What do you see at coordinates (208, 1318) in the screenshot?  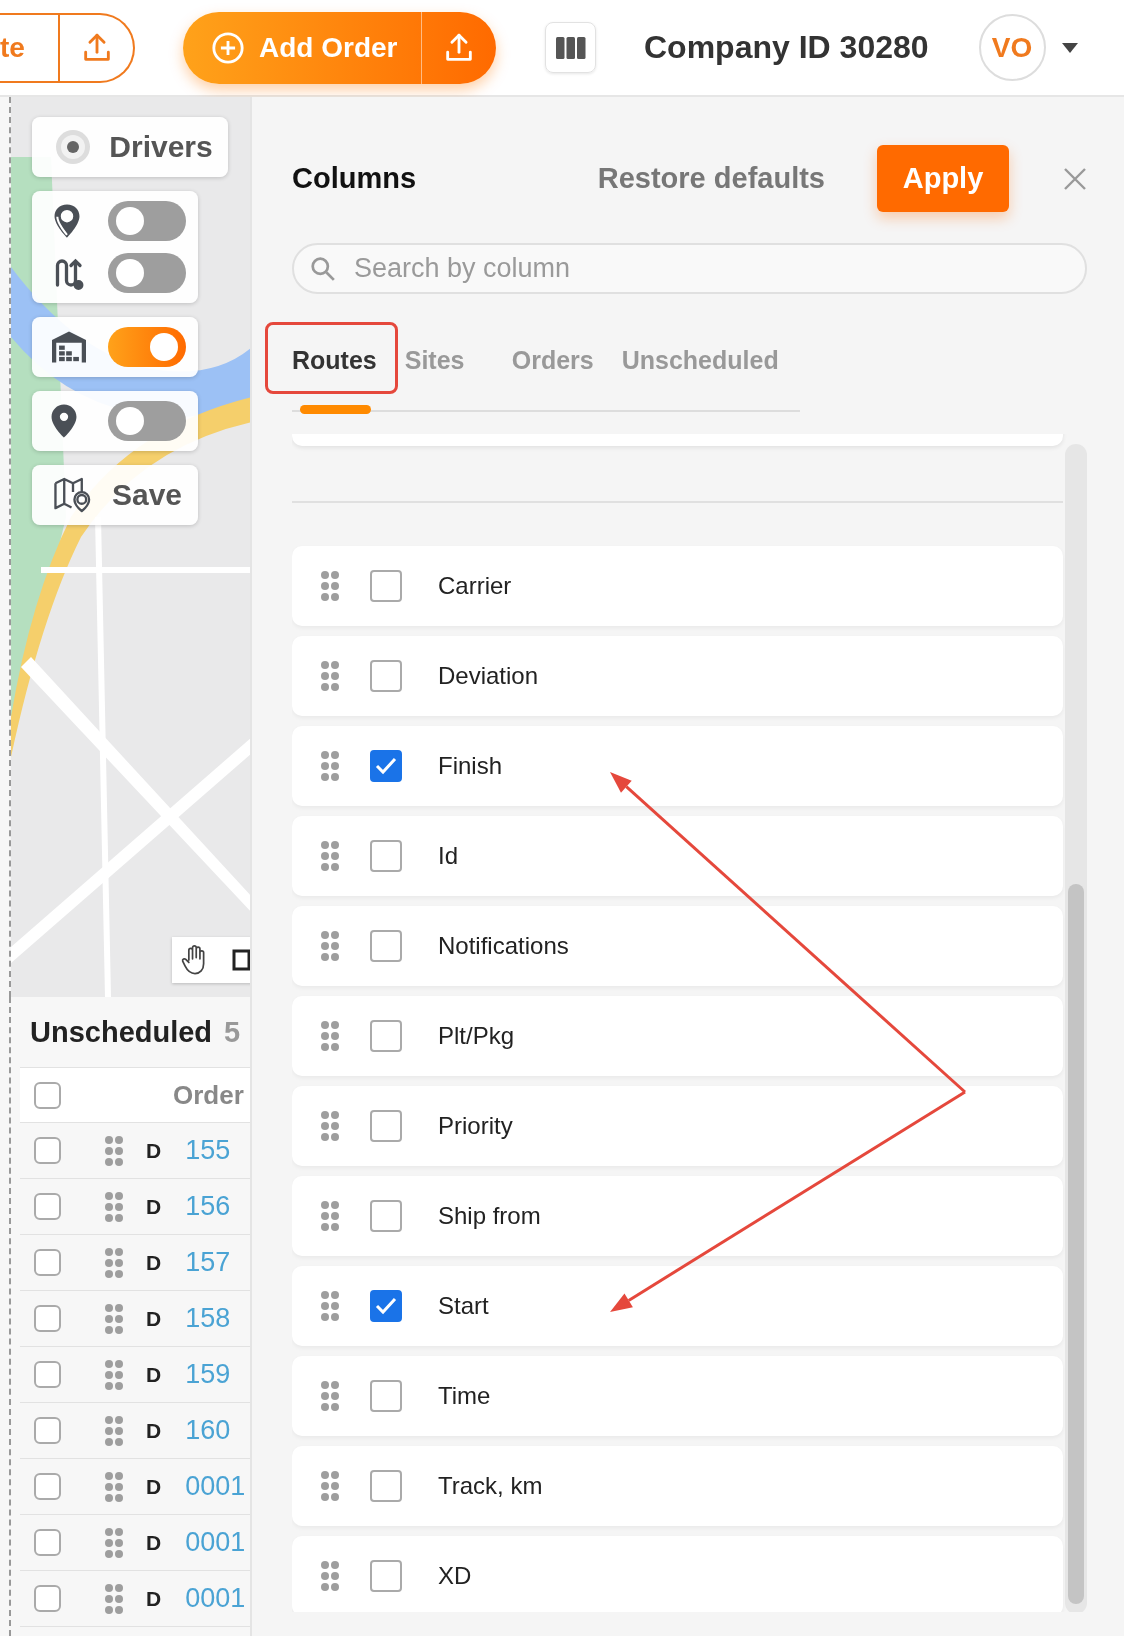 I see `order-link: 158` at bounding box center [208, 1318].